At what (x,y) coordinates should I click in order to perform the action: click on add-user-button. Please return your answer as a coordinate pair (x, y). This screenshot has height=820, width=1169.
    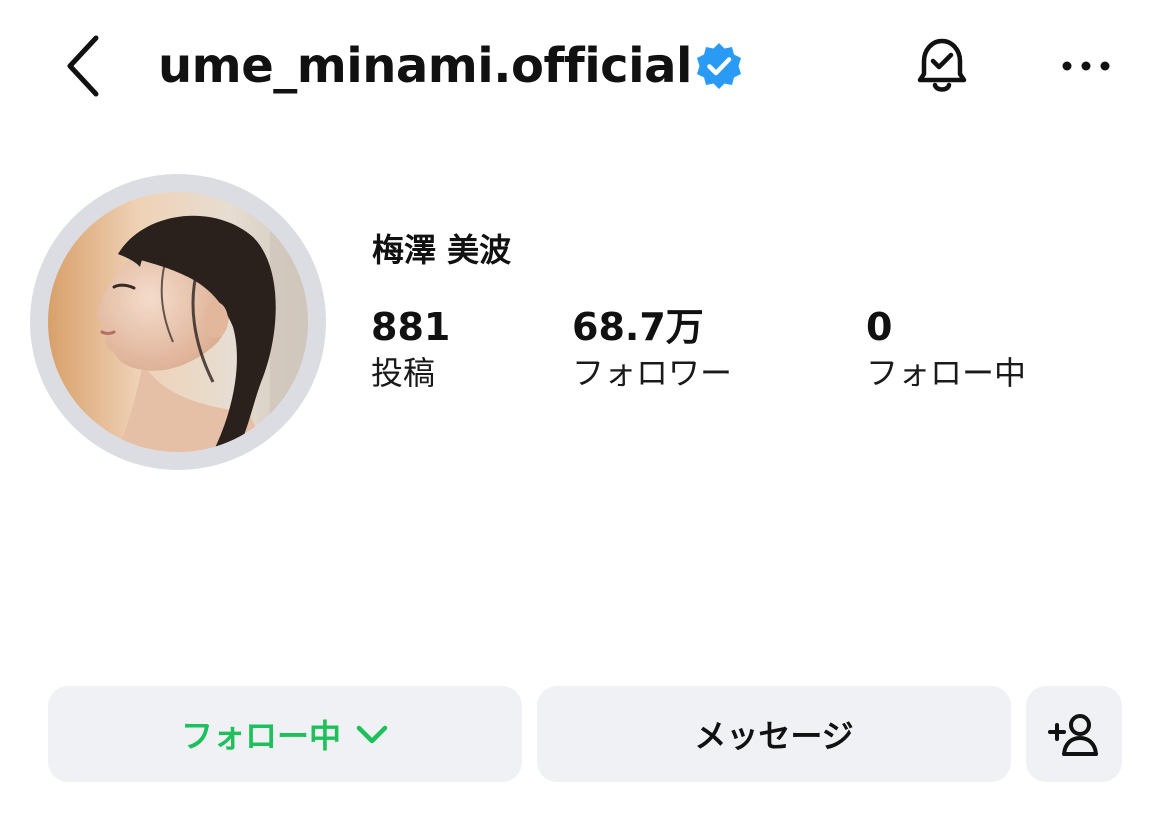
    Looking at the image, I should click on (1074, 734).